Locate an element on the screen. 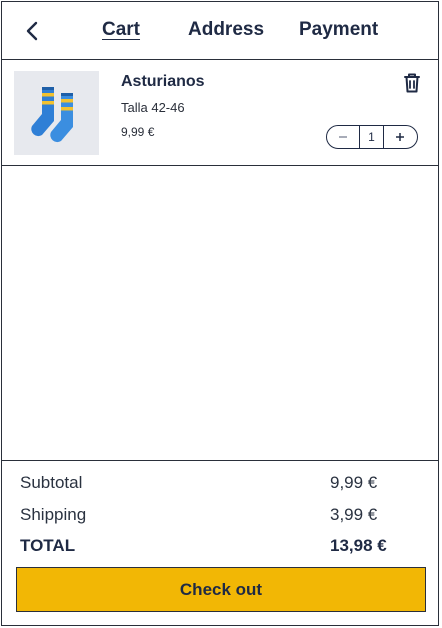  back-button is located at coordinates (32, 31).